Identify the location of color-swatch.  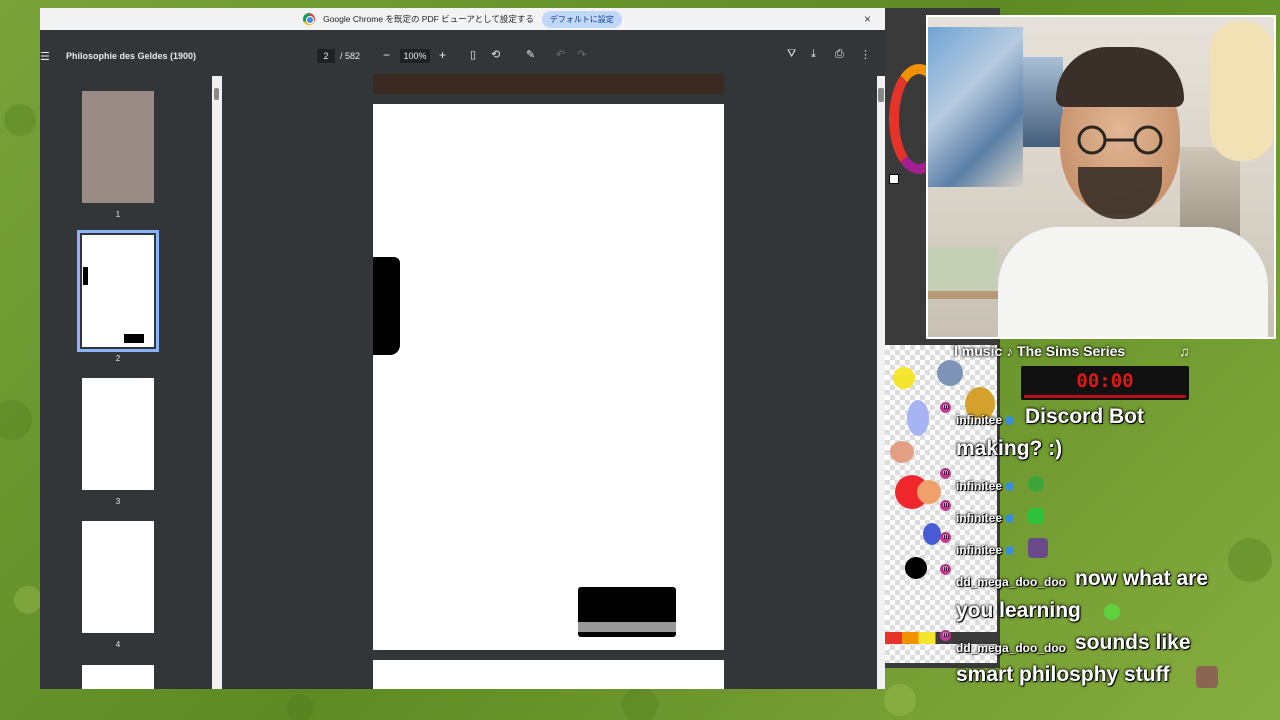
(894, 179).